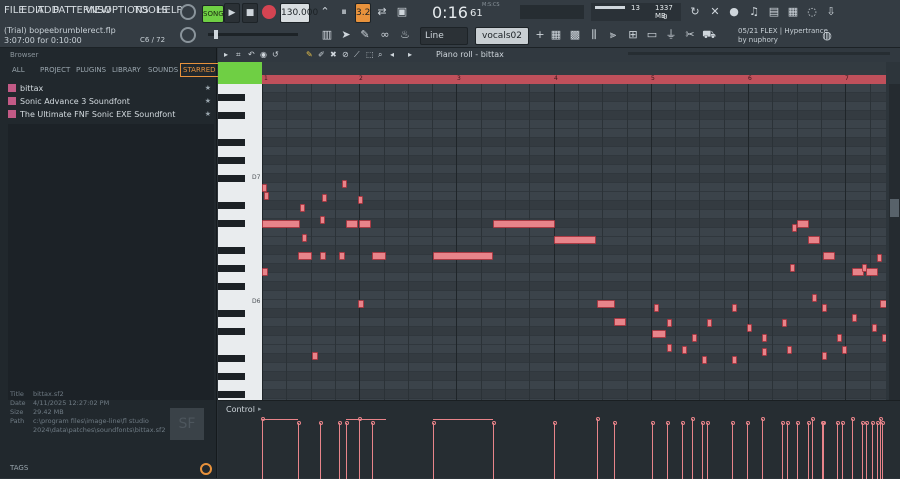 The image size is (900, 479). I want to click on stamp-icon: ♨, so click(405, 35).